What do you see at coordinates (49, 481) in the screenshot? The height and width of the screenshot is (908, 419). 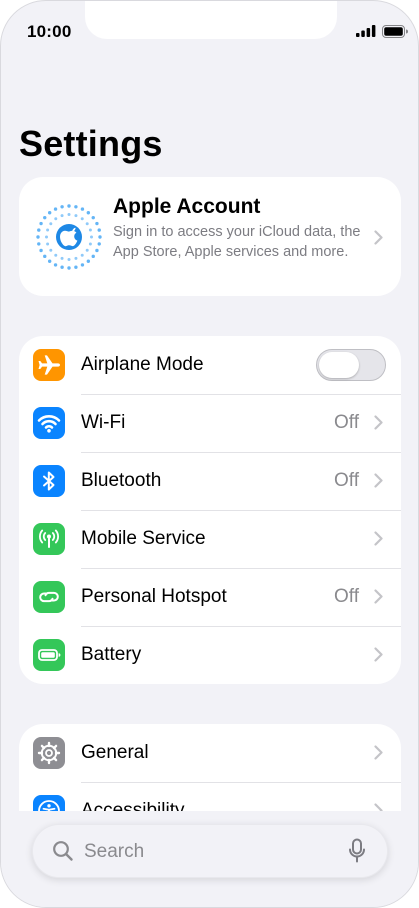 I see `bluetooth-icon` at bounding box center [49, 481].